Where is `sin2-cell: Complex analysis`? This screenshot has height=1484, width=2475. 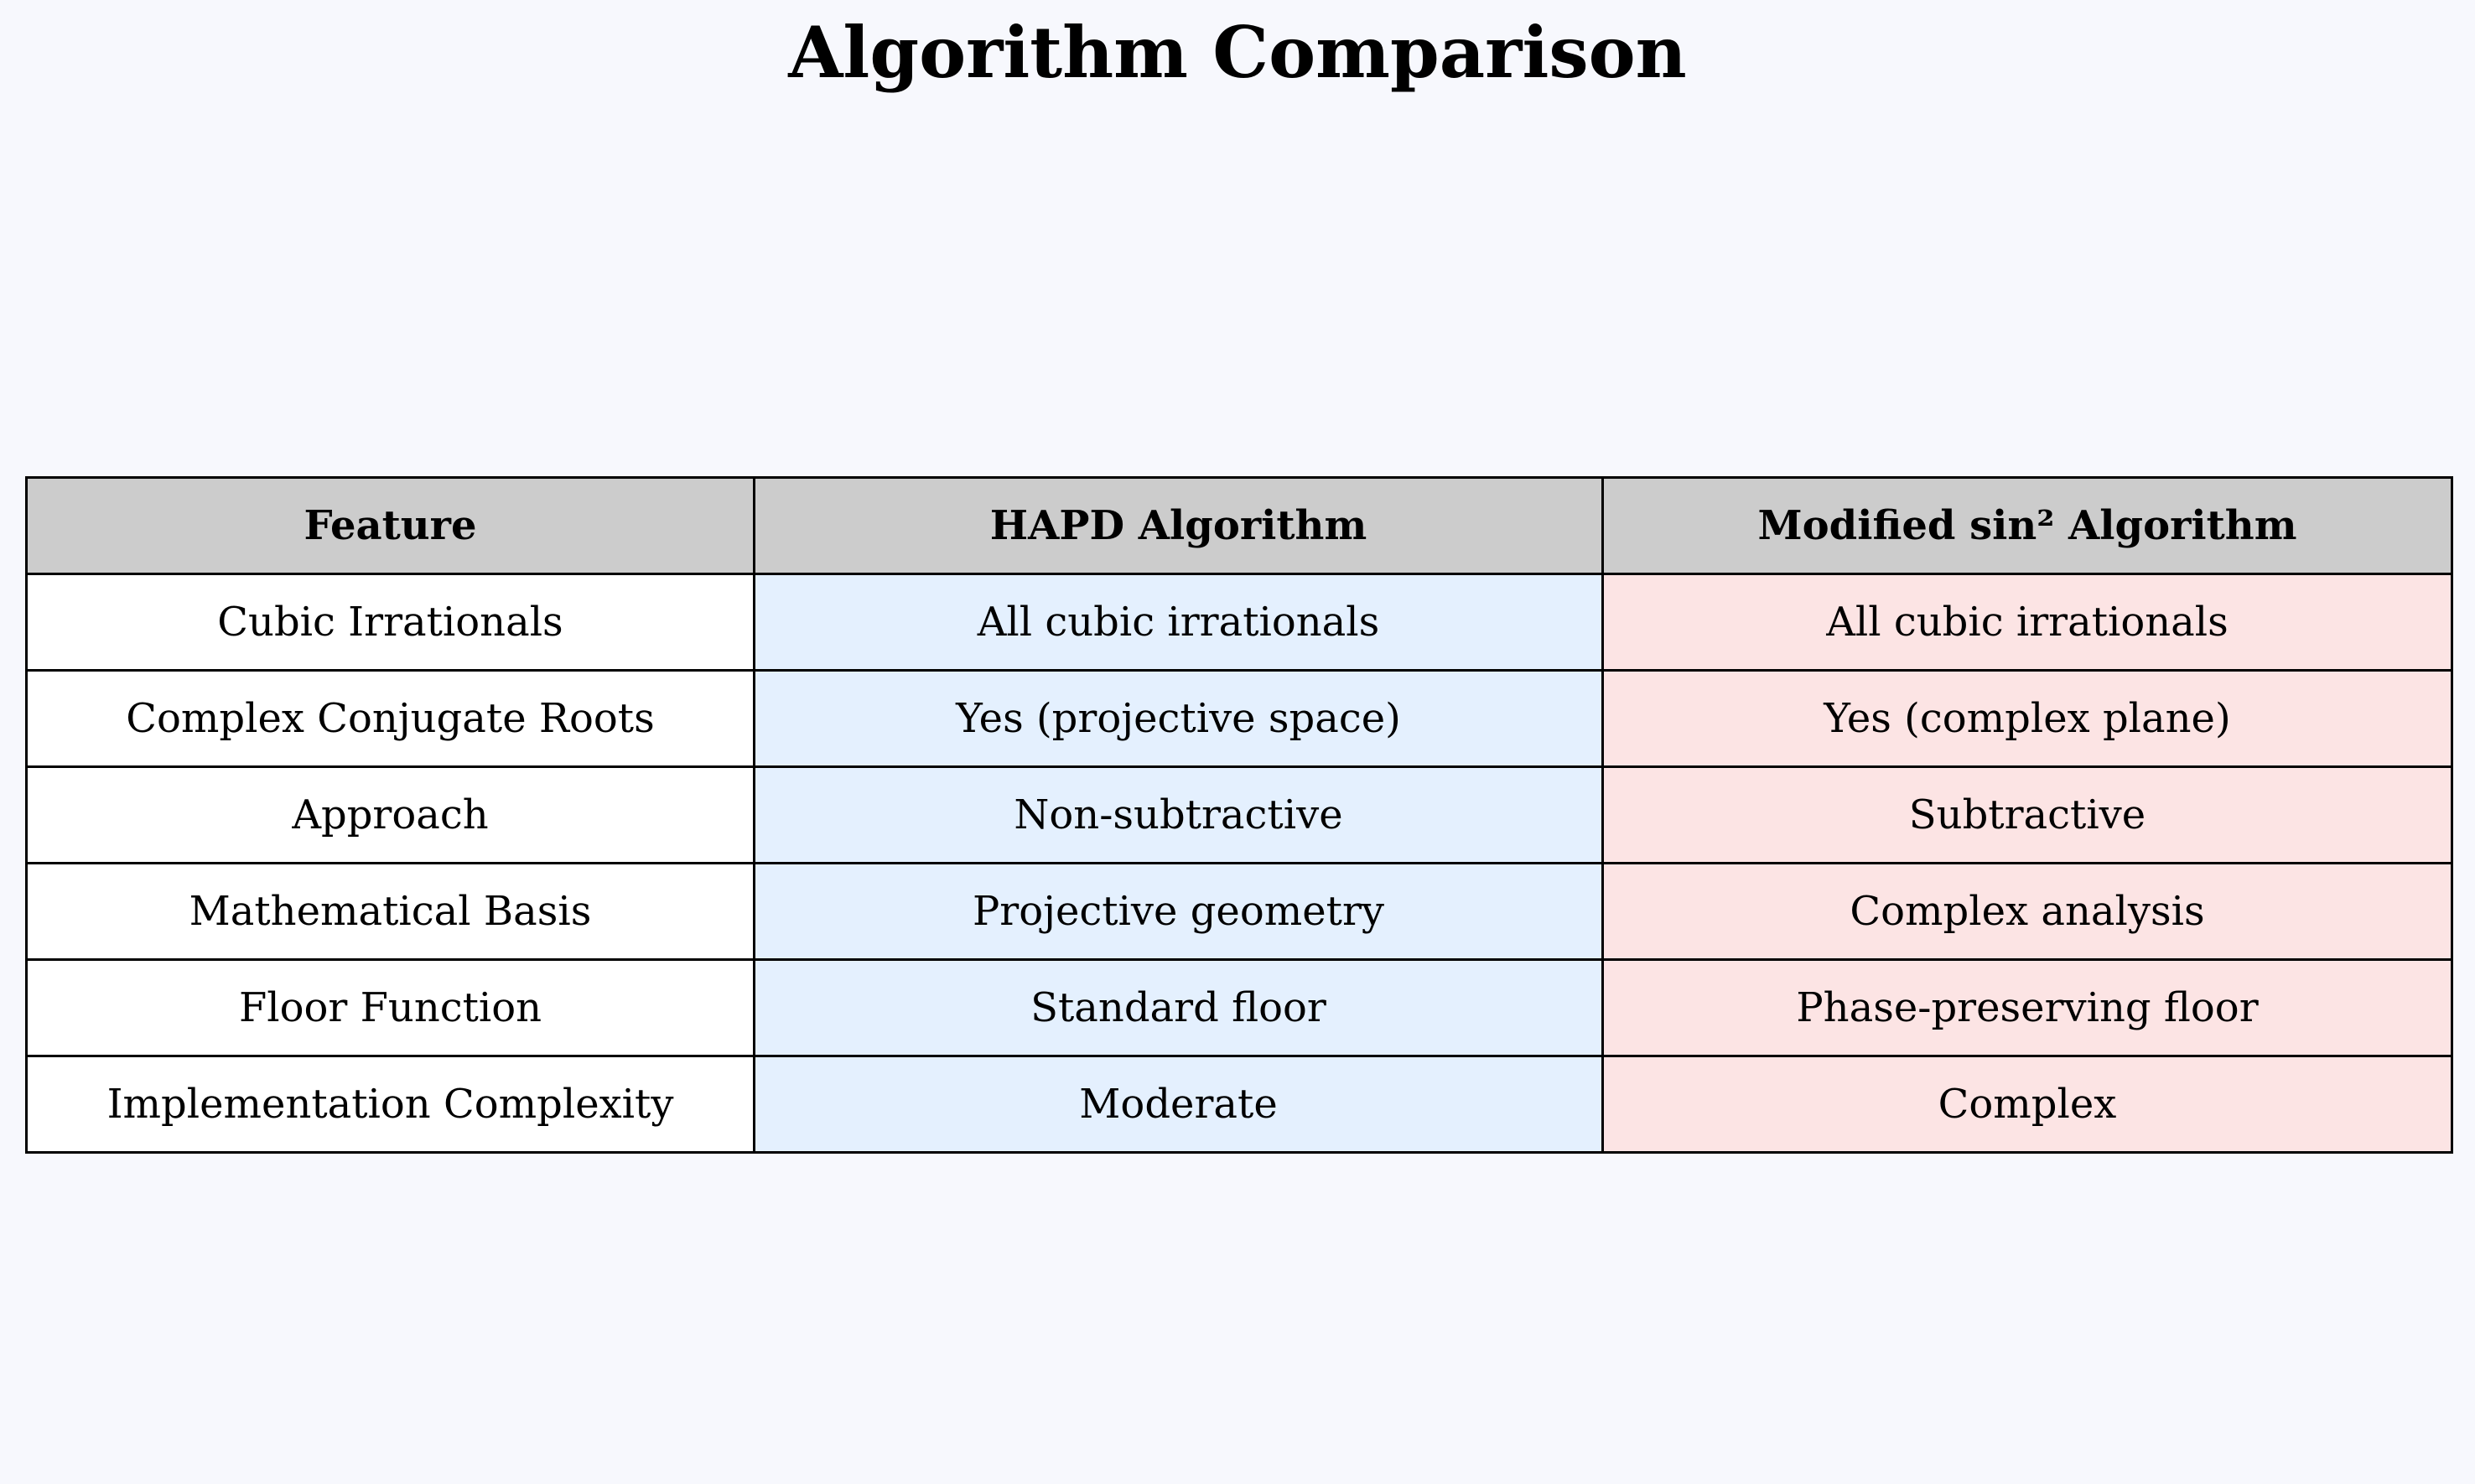
sin2-cell: Complex analysis is located at coordinates (2027, 911).